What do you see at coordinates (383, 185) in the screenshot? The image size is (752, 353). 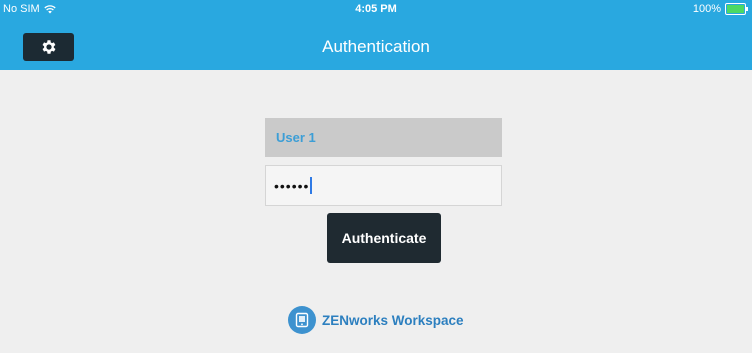 I see `password-field: ••••••` at bounding box center [383, 185].